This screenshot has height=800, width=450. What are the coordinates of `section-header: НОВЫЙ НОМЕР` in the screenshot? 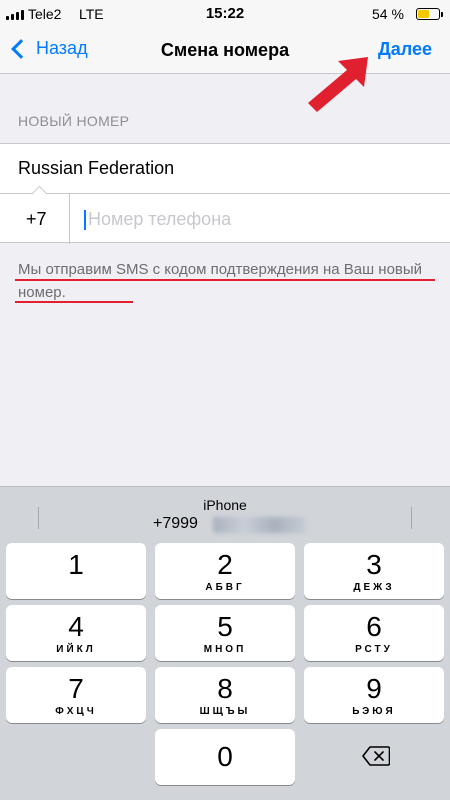 It's located at (74, 121).